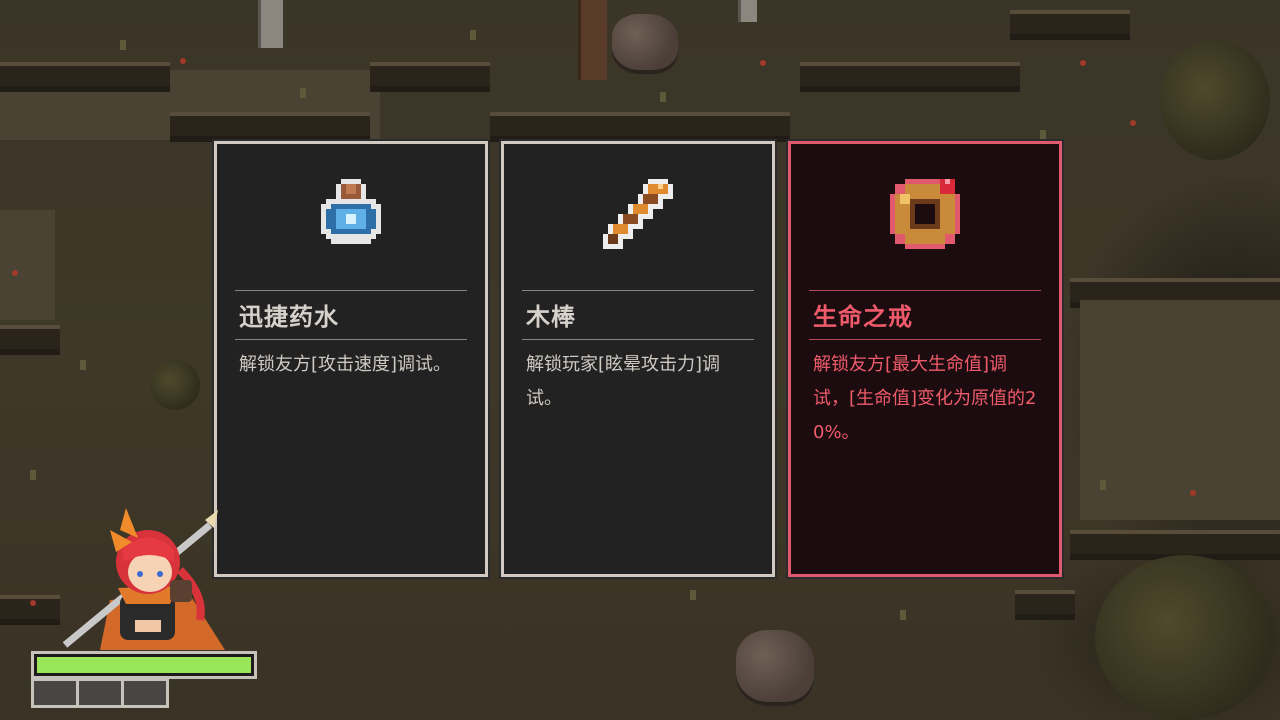 This screenshot has width=1280, height=720. I want to click on upgrade-card-ring-of-life: 生命之戒 解锁友方[最大生命值]调试，[生命值]变化为原值的20%。, so click(925, 359).